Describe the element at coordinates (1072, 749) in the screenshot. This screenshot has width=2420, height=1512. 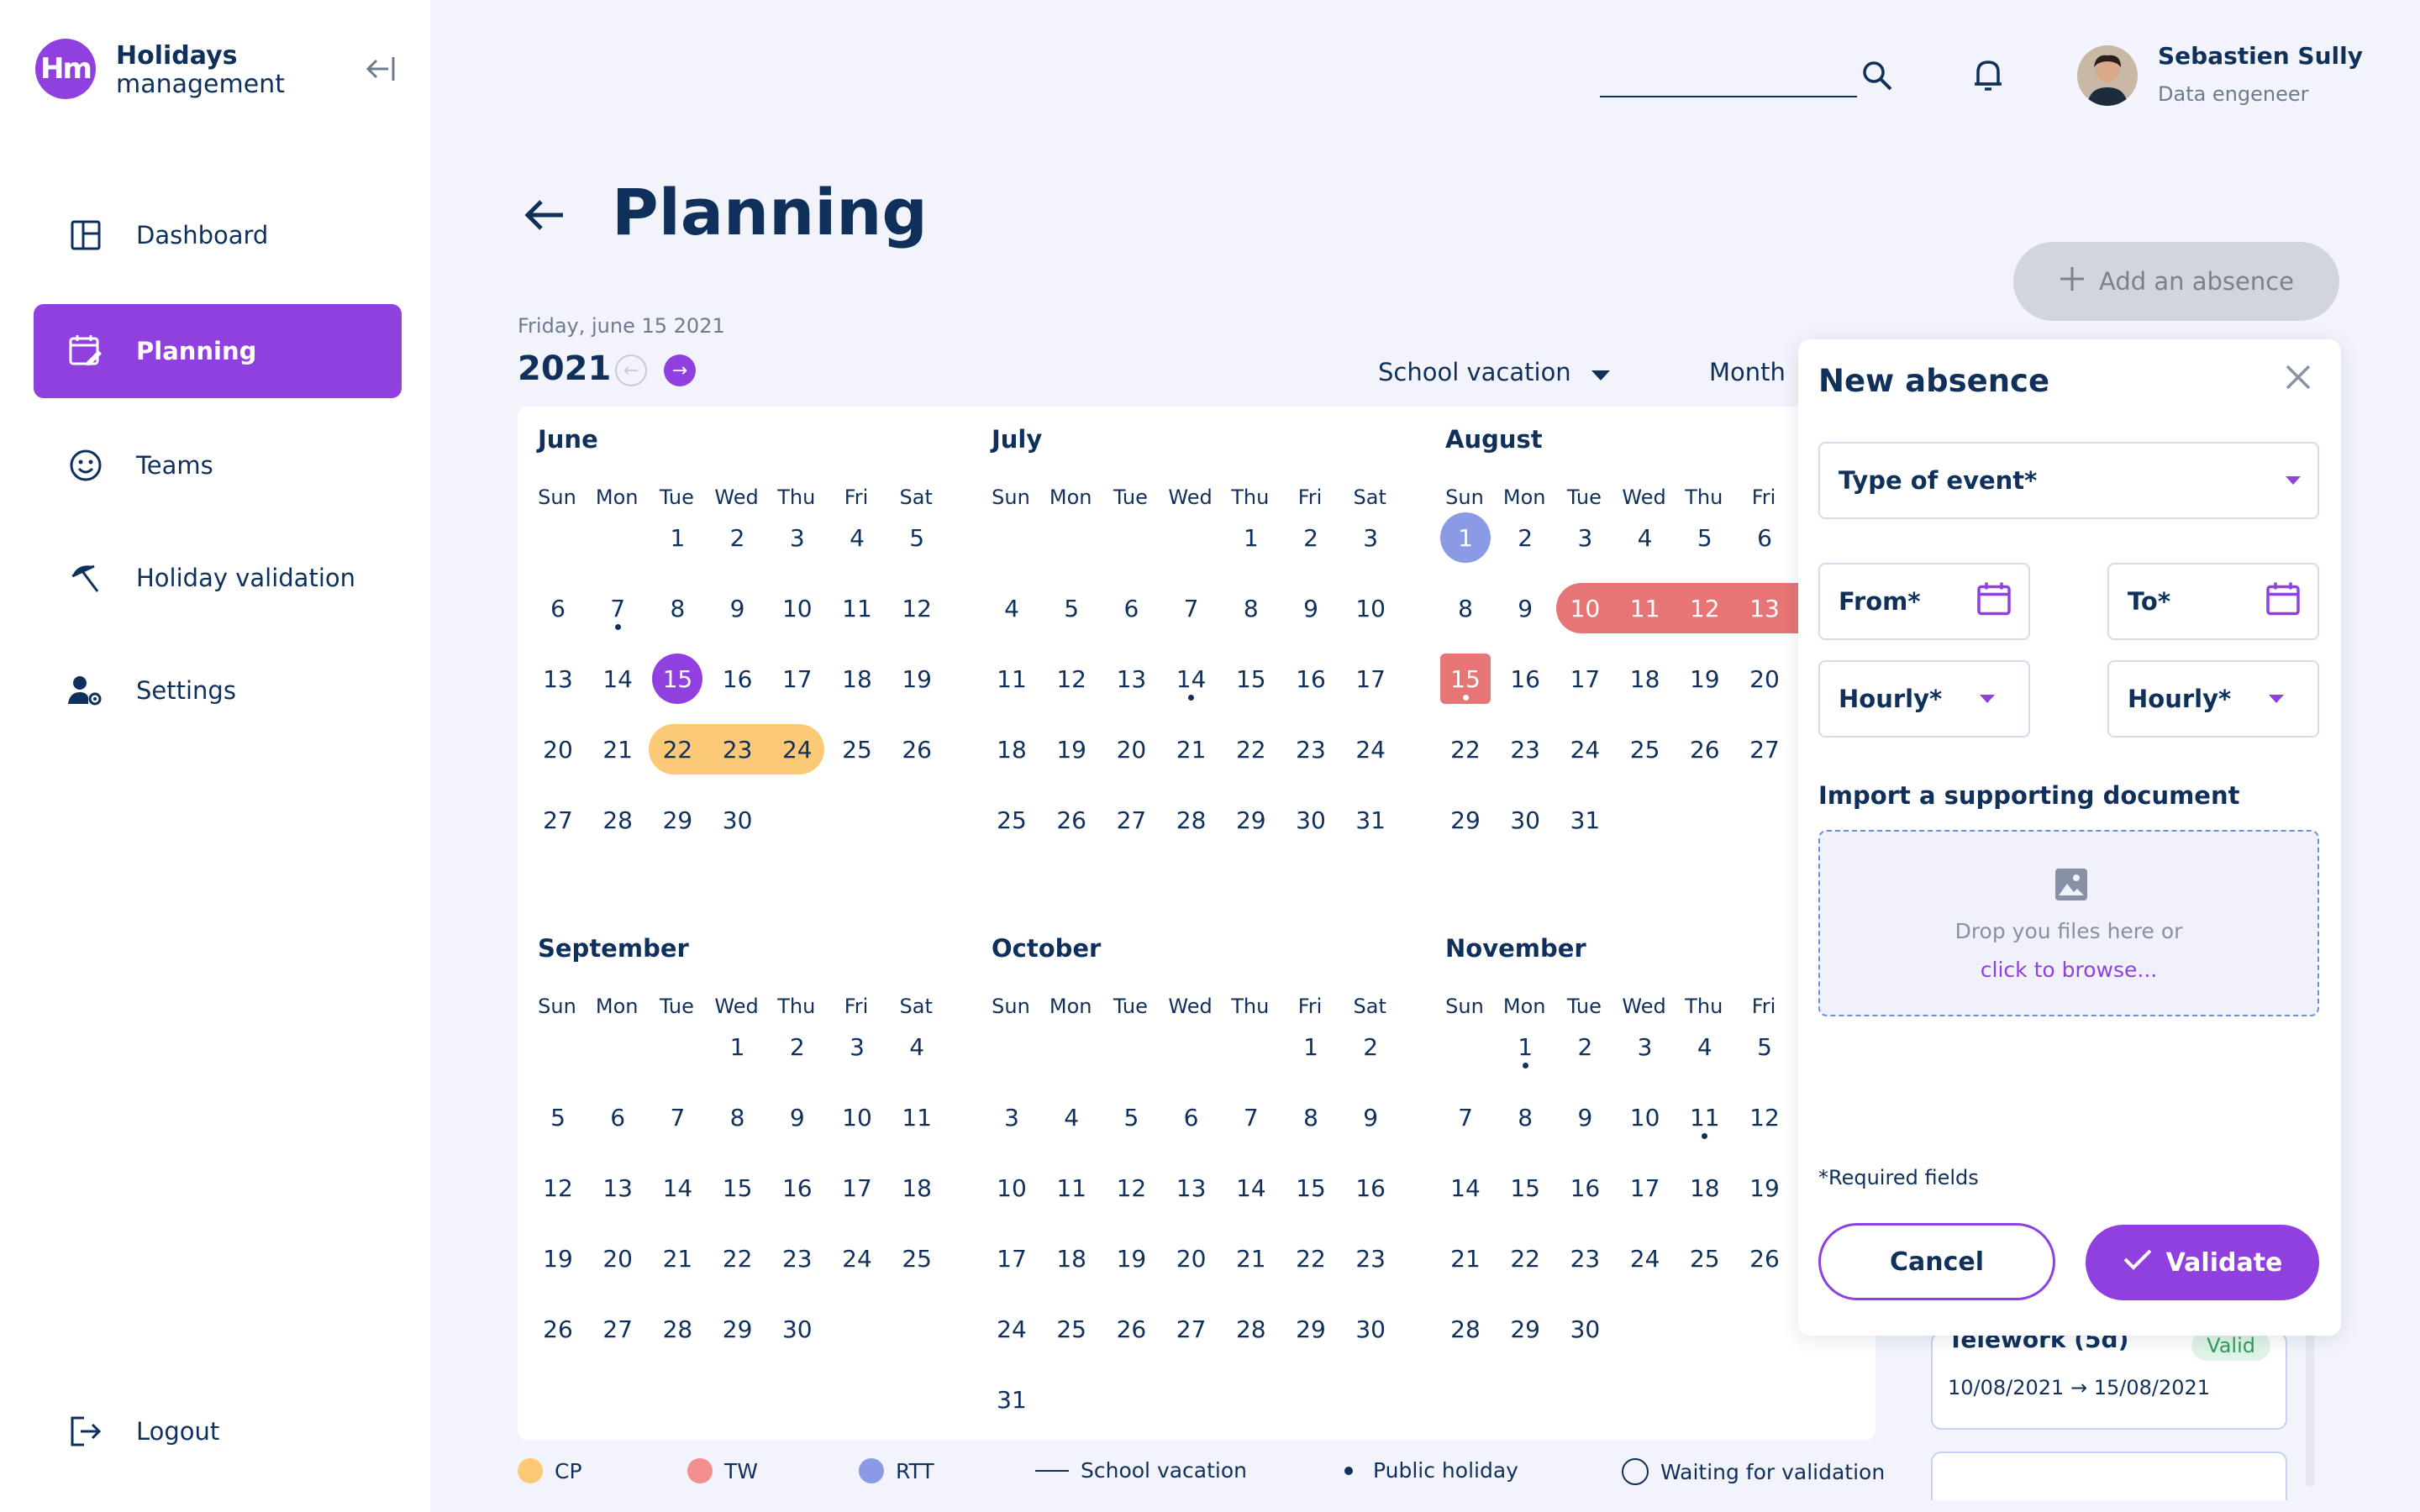
I see `calendar-day: 19` at that location.